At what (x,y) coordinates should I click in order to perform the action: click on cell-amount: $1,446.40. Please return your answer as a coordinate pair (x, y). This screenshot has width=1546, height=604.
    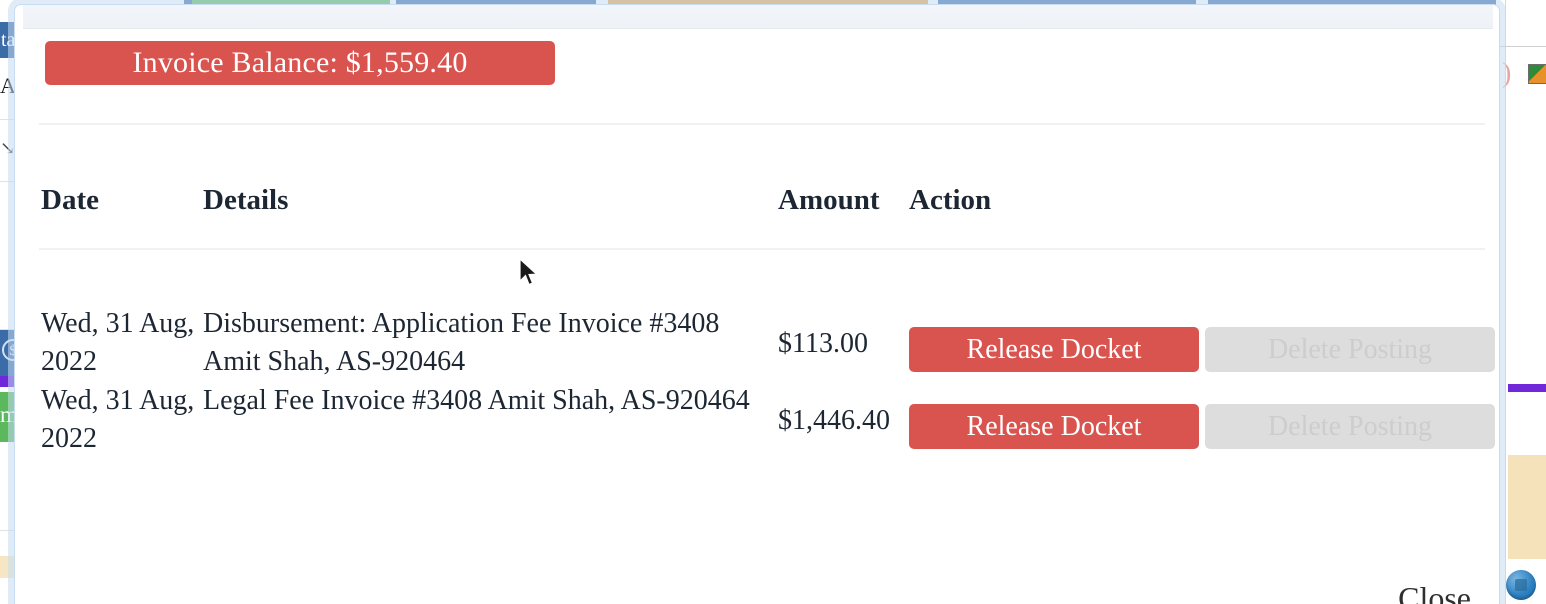
    Looking at the image, I should click on (834, 420).